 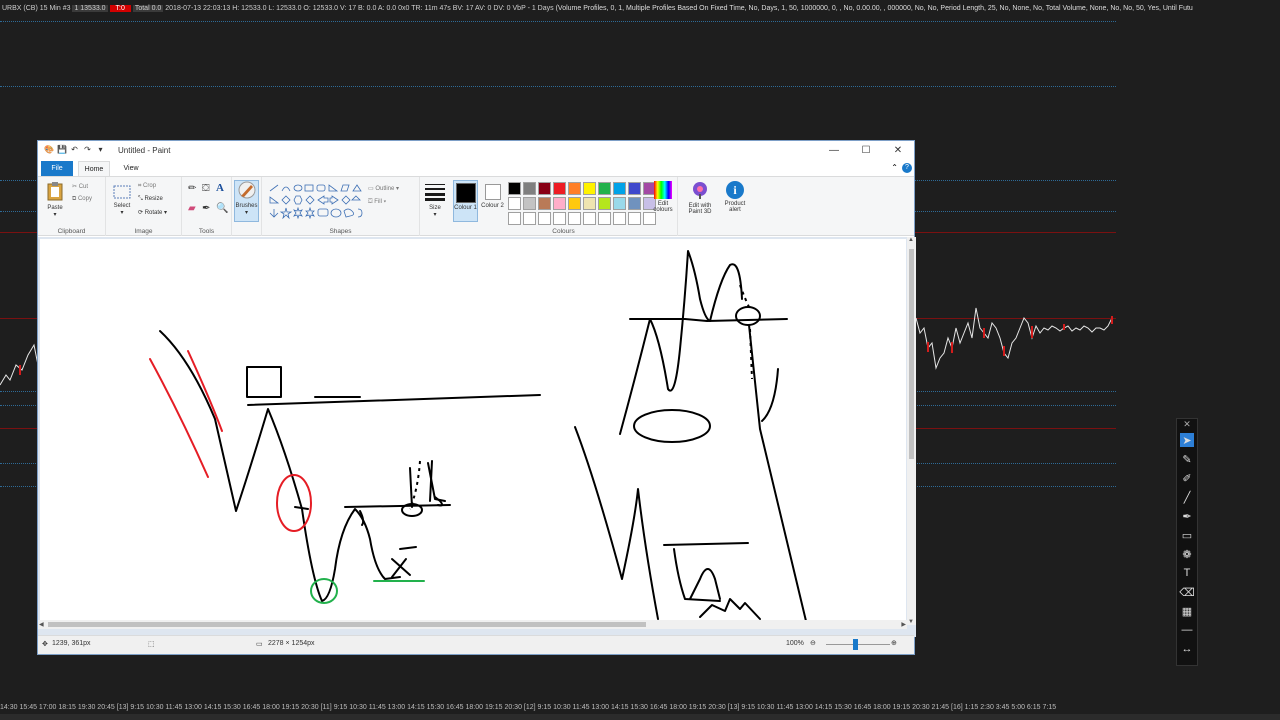 I want to click on tab-file: File, so click(x=57, y=168).